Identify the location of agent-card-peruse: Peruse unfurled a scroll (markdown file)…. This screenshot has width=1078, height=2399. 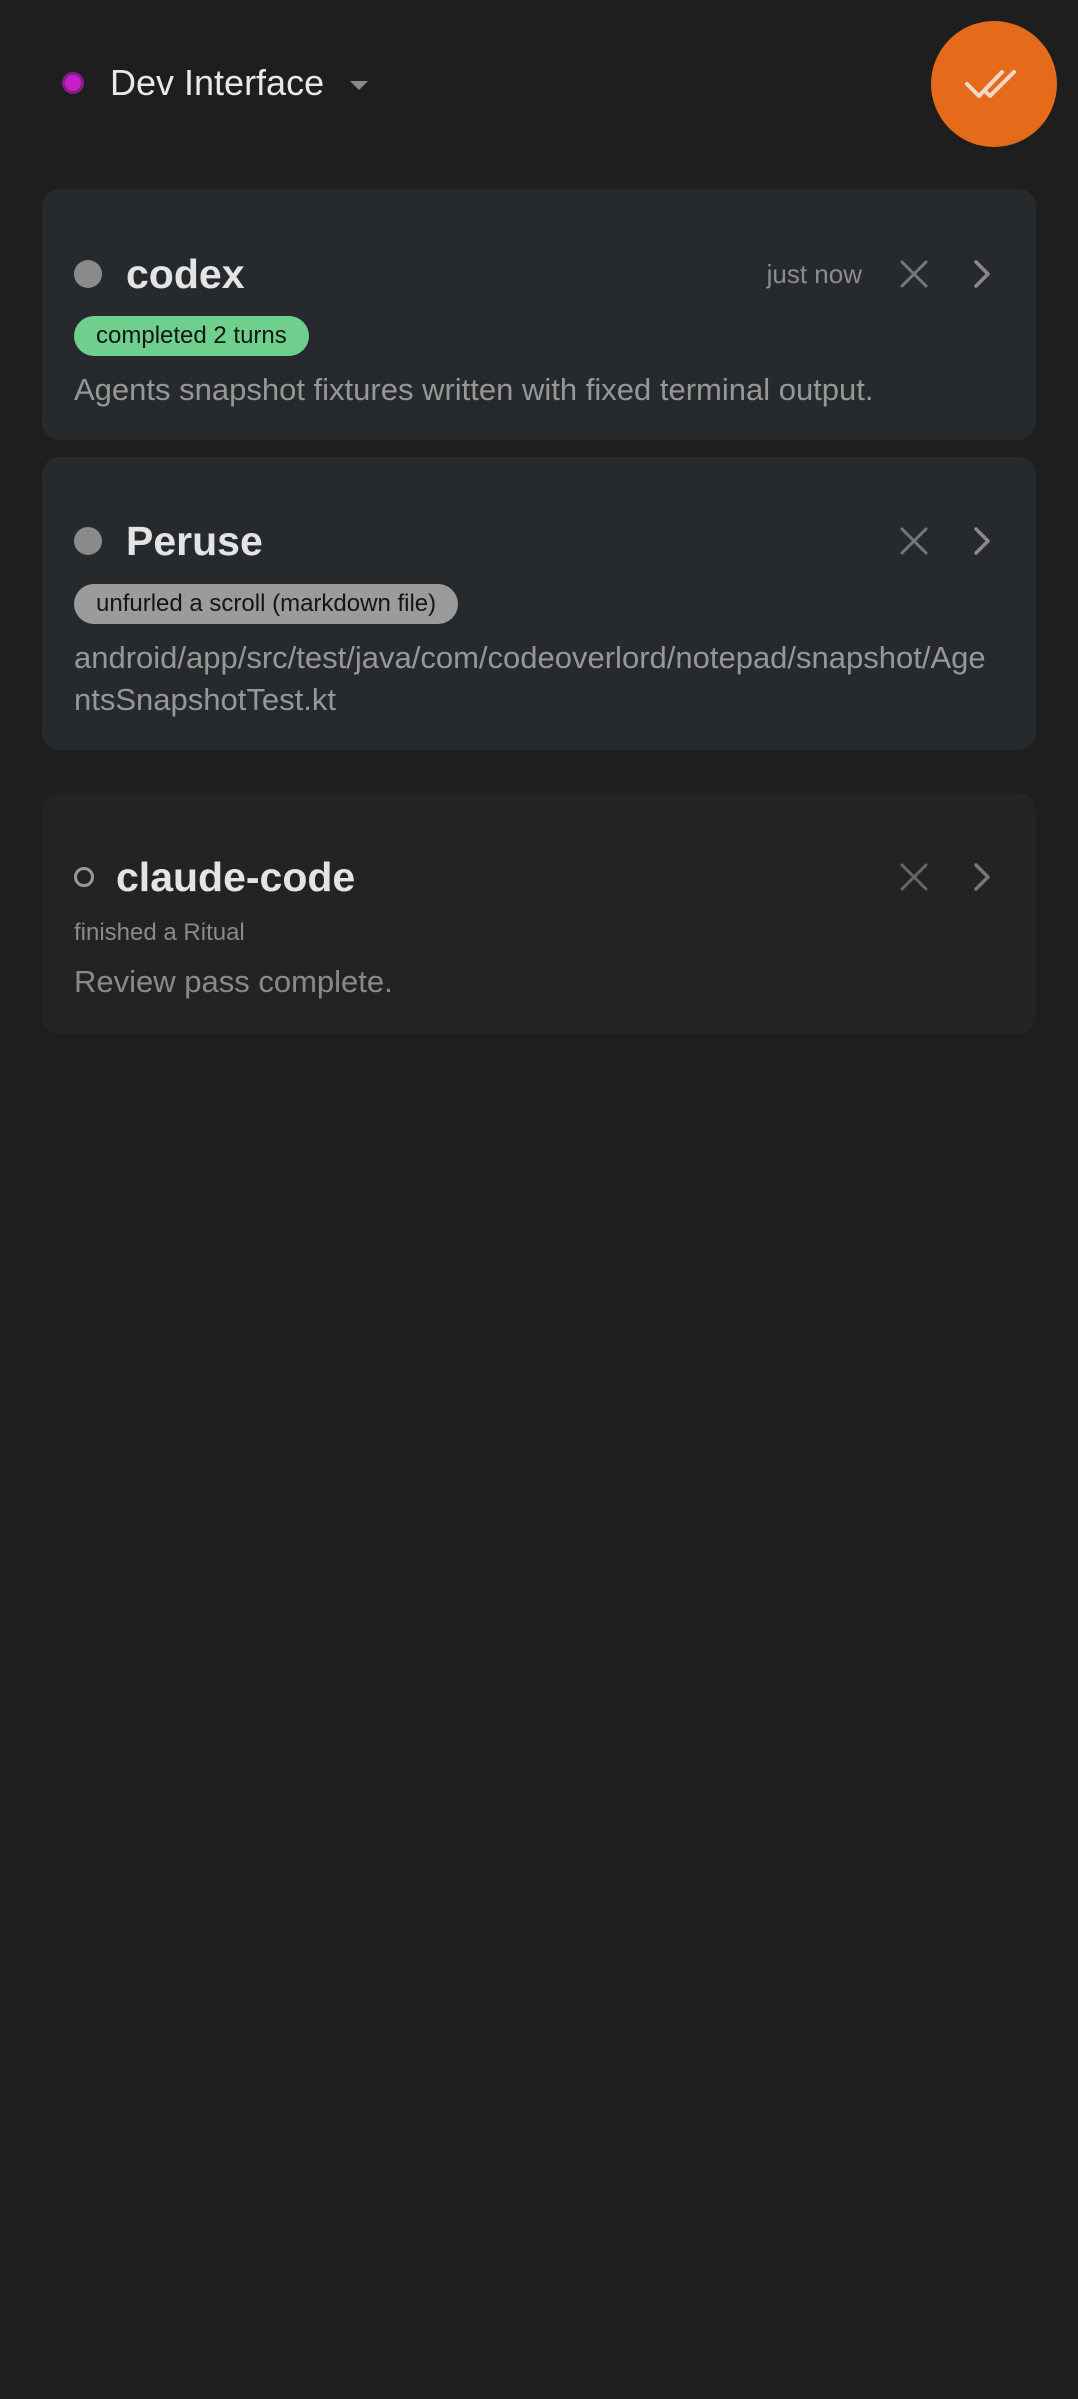
(539, 603).